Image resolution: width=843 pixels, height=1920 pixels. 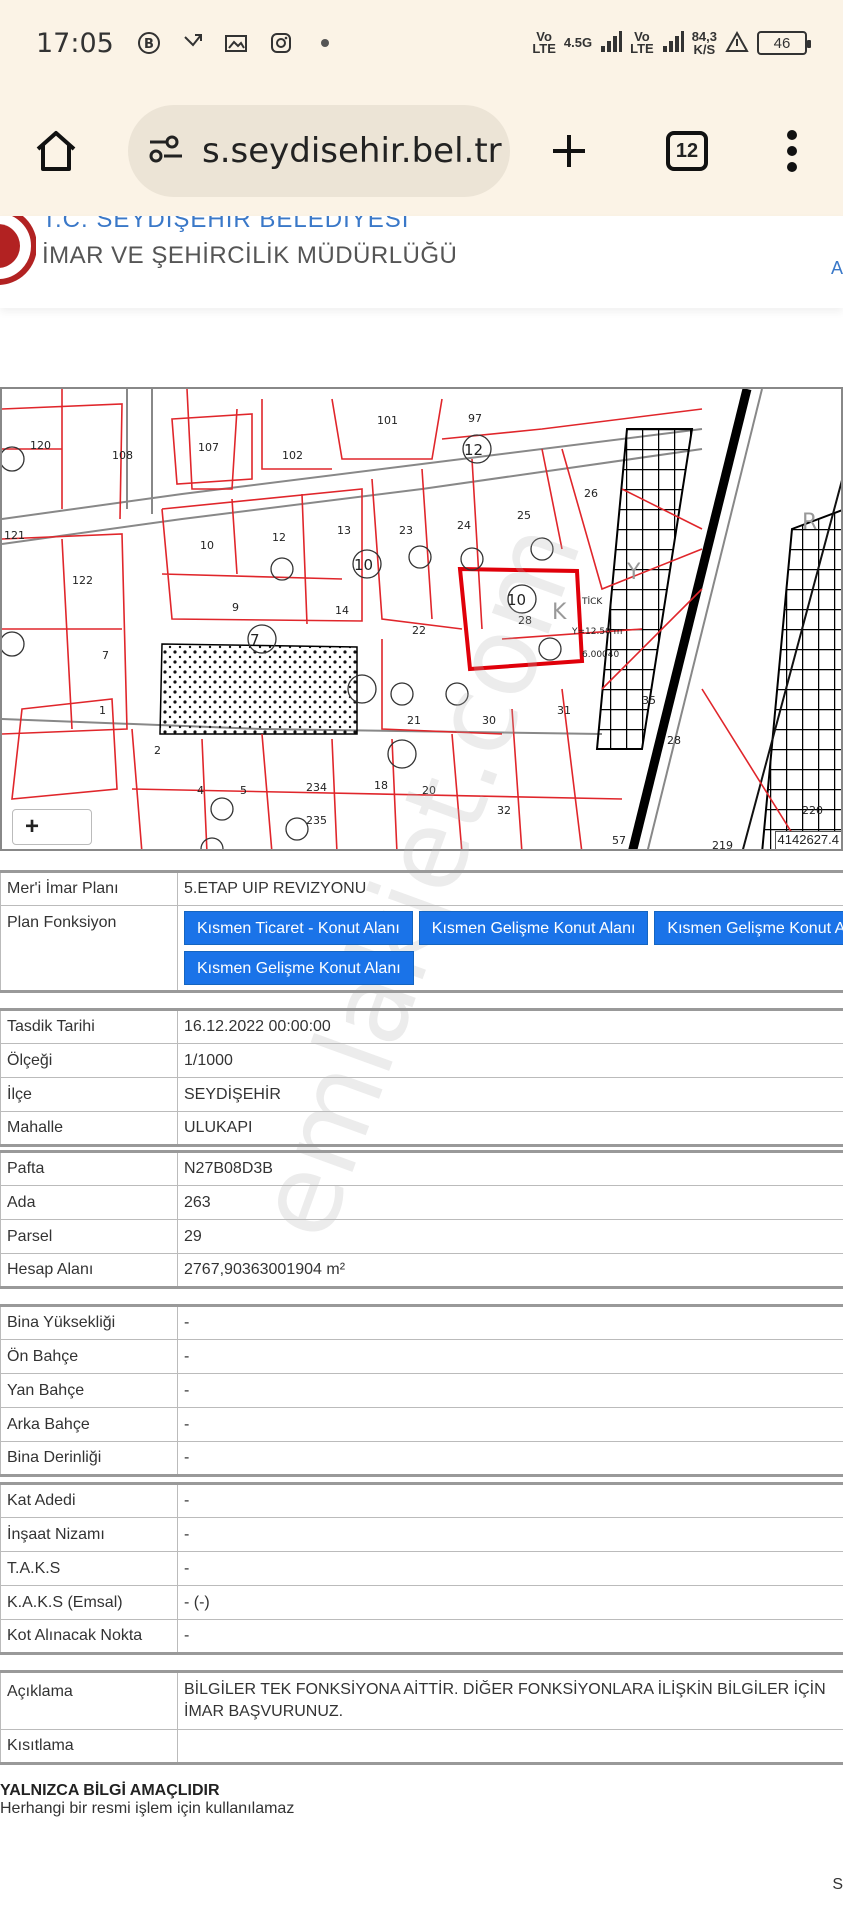 What do you see at coordinates (89, 1128) in the screenshot?
I see `row-label: Mahalle` at bounding box center [89, 1128].